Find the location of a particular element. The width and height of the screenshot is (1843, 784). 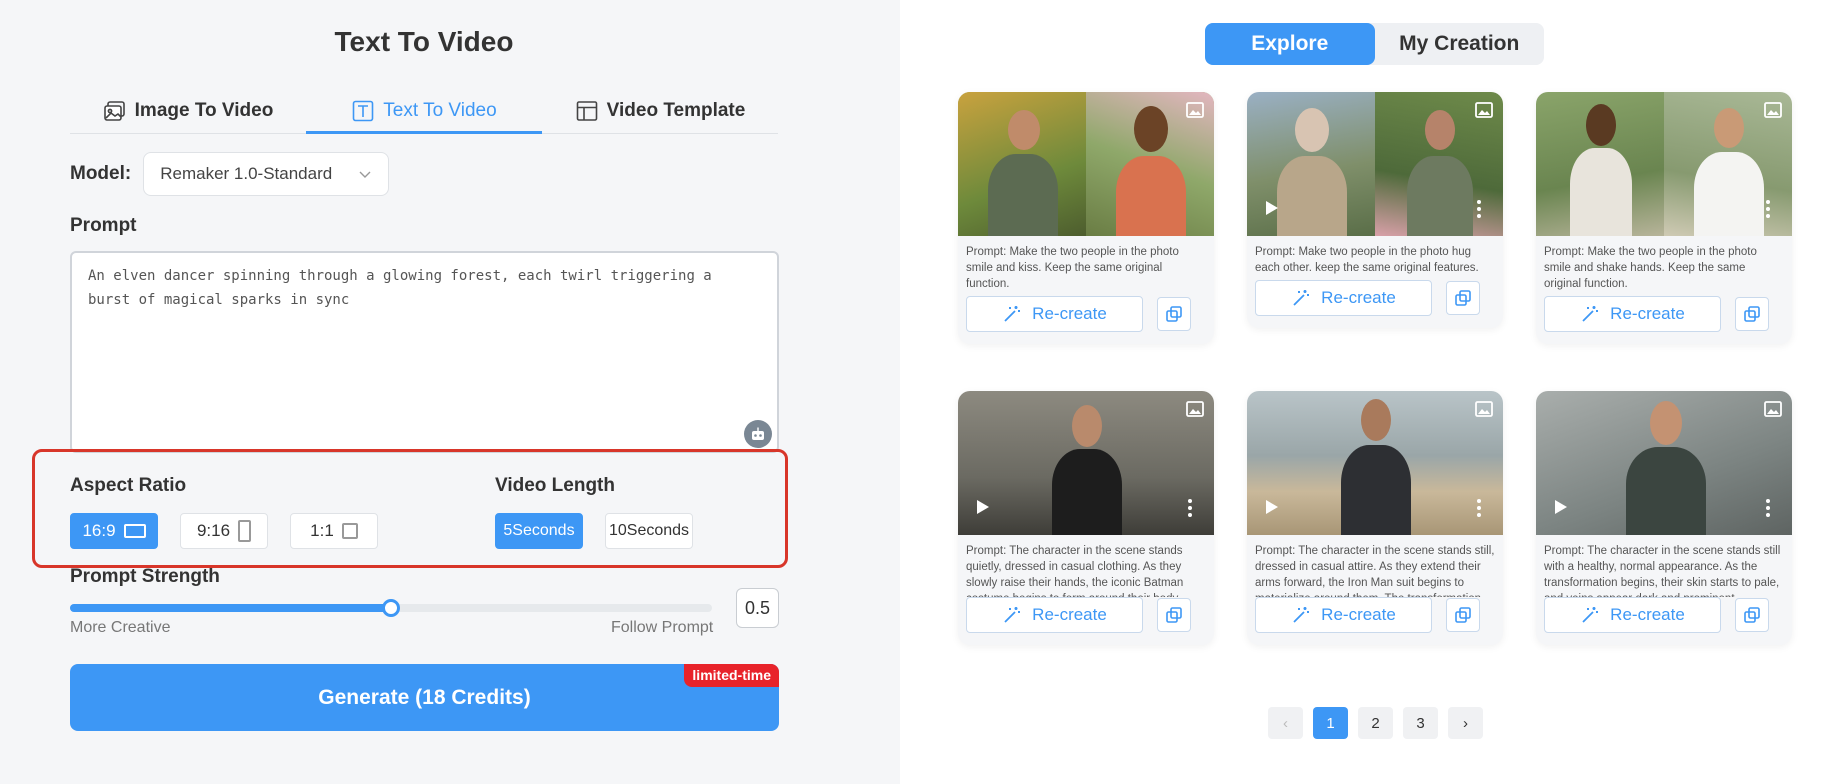

length-label: 10Seconds is located at coordinates (649, 530).